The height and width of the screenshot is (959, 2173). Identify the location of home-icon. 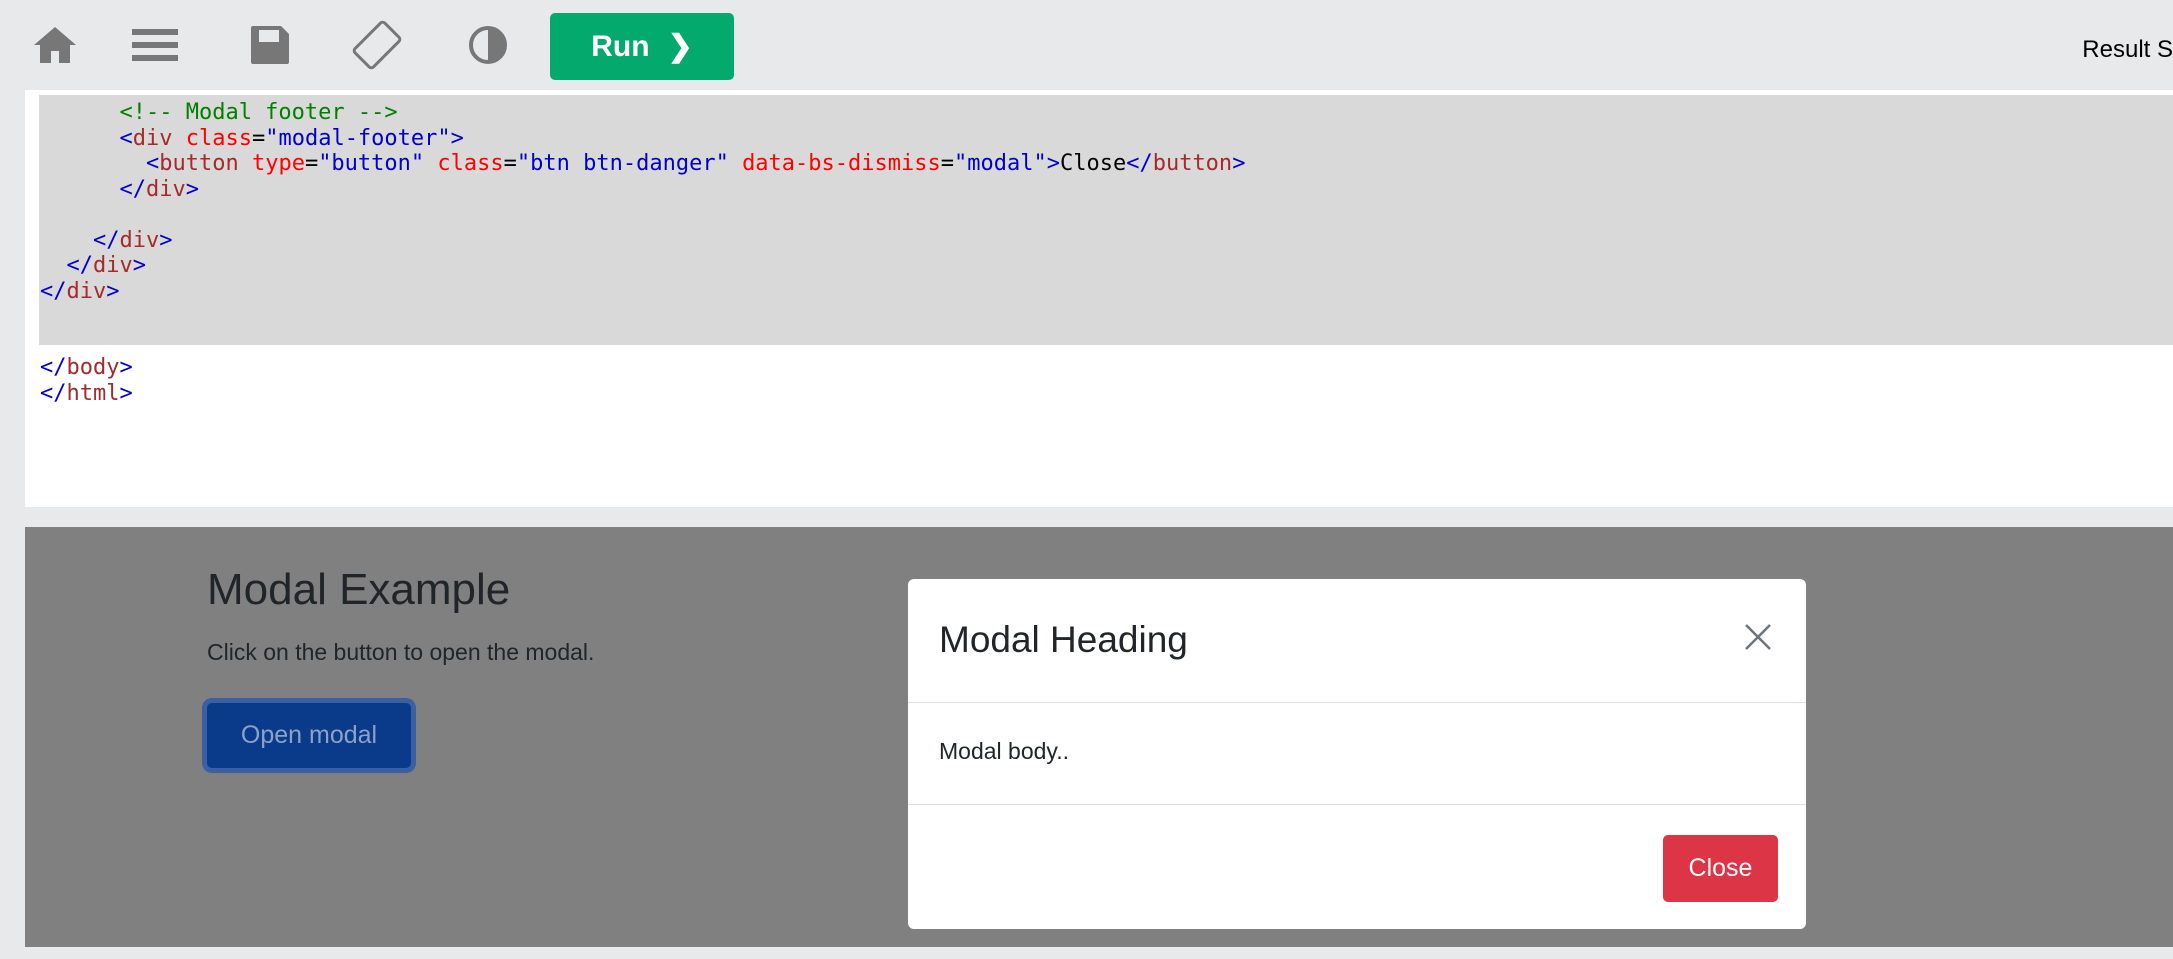
(55, 45).